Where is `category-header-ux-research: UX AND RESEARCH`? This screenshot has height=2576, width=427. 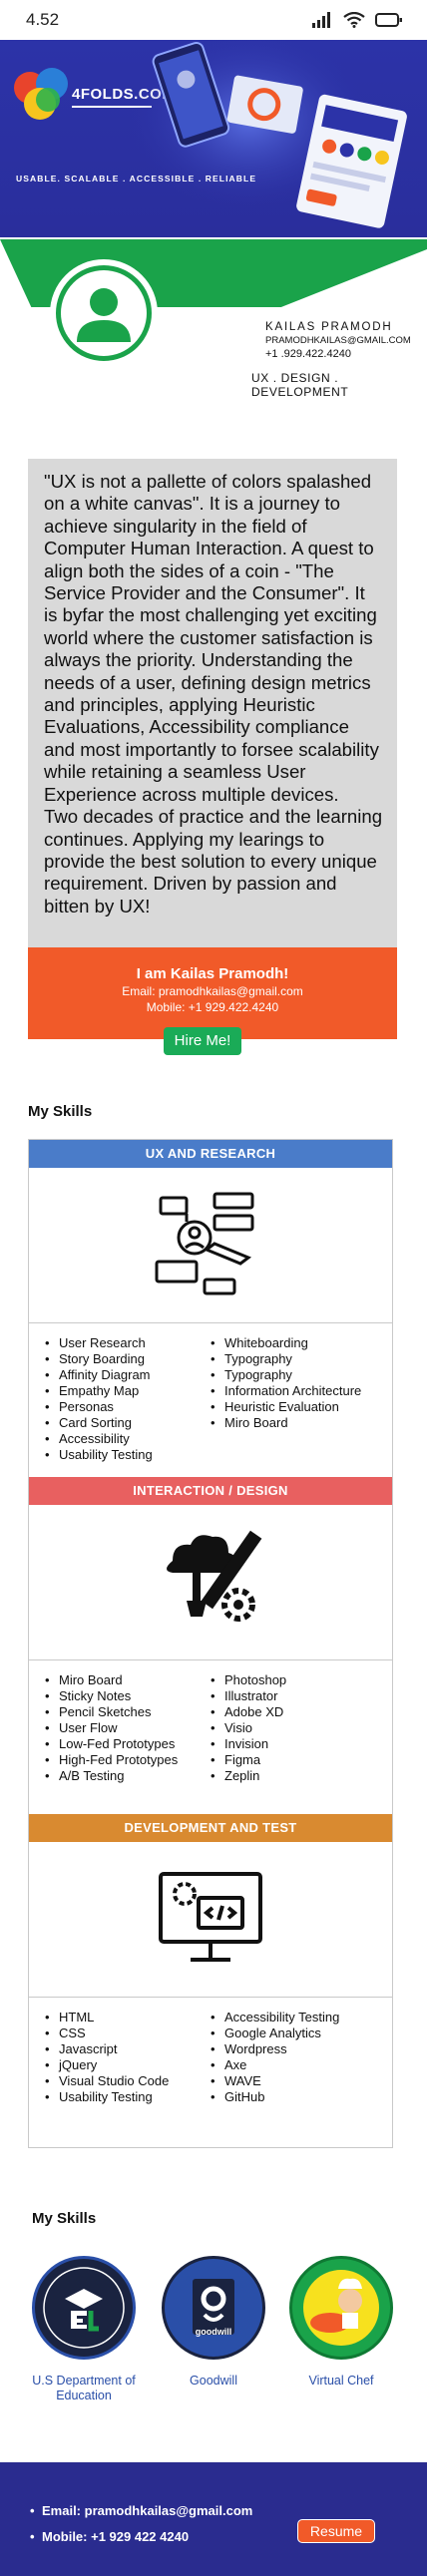 category-header-ux-research: UX AND RESEARCH is located at coordinates (210, 1154).